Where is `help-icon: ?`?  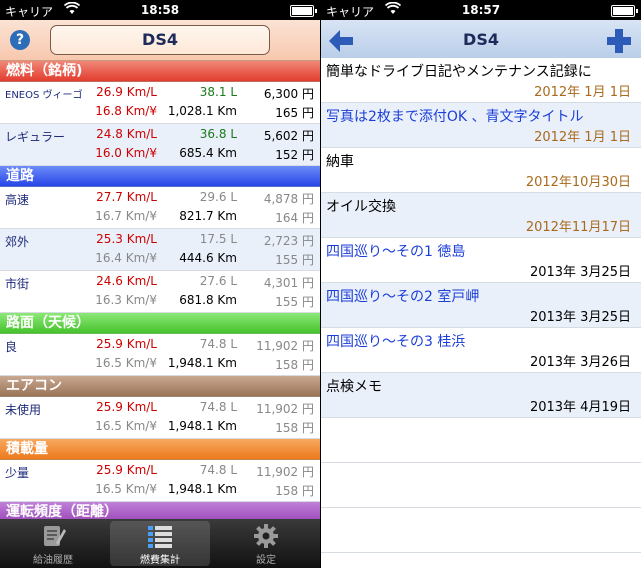 help-icon: ? is located at coordinates (20, 40).